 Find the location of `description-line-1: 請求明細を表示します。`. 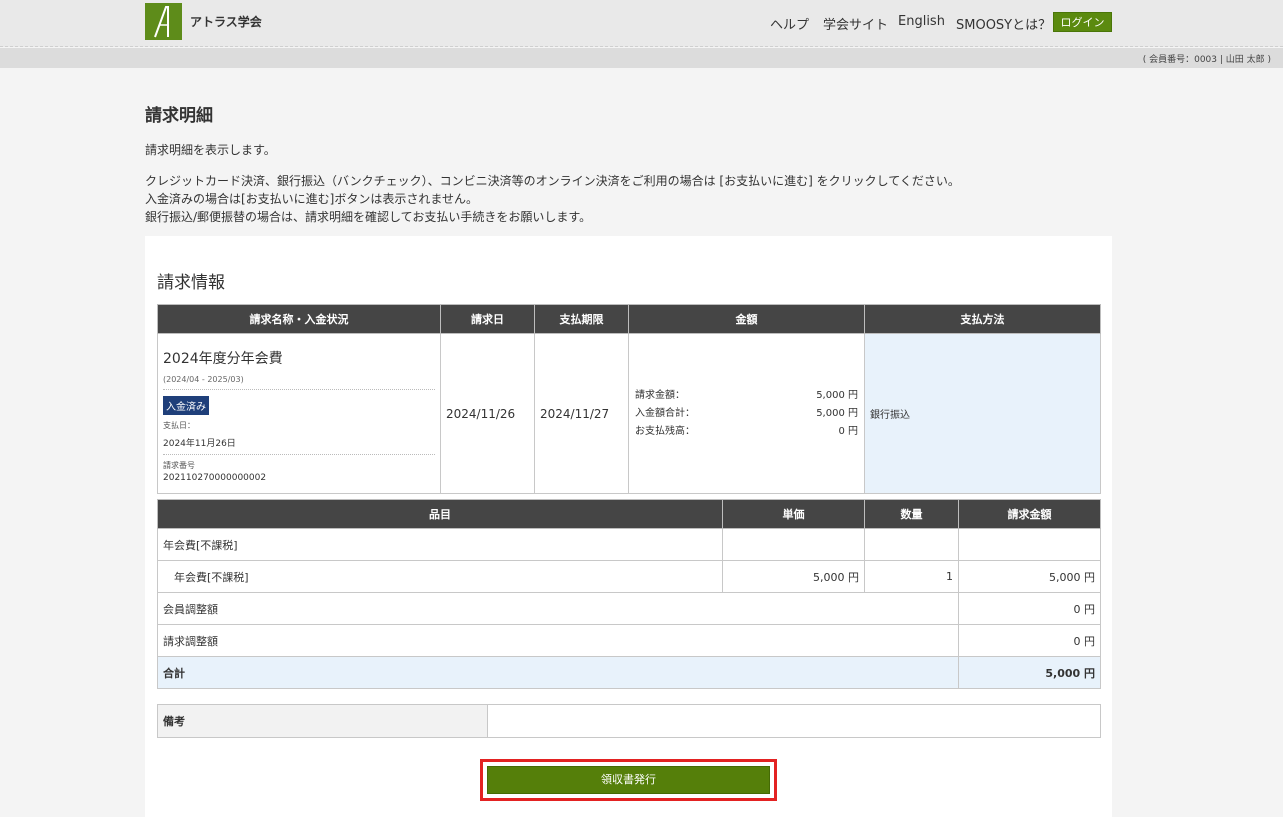

description-line-1: 請求明細を表示します。 is located at coordinates (210, 150).